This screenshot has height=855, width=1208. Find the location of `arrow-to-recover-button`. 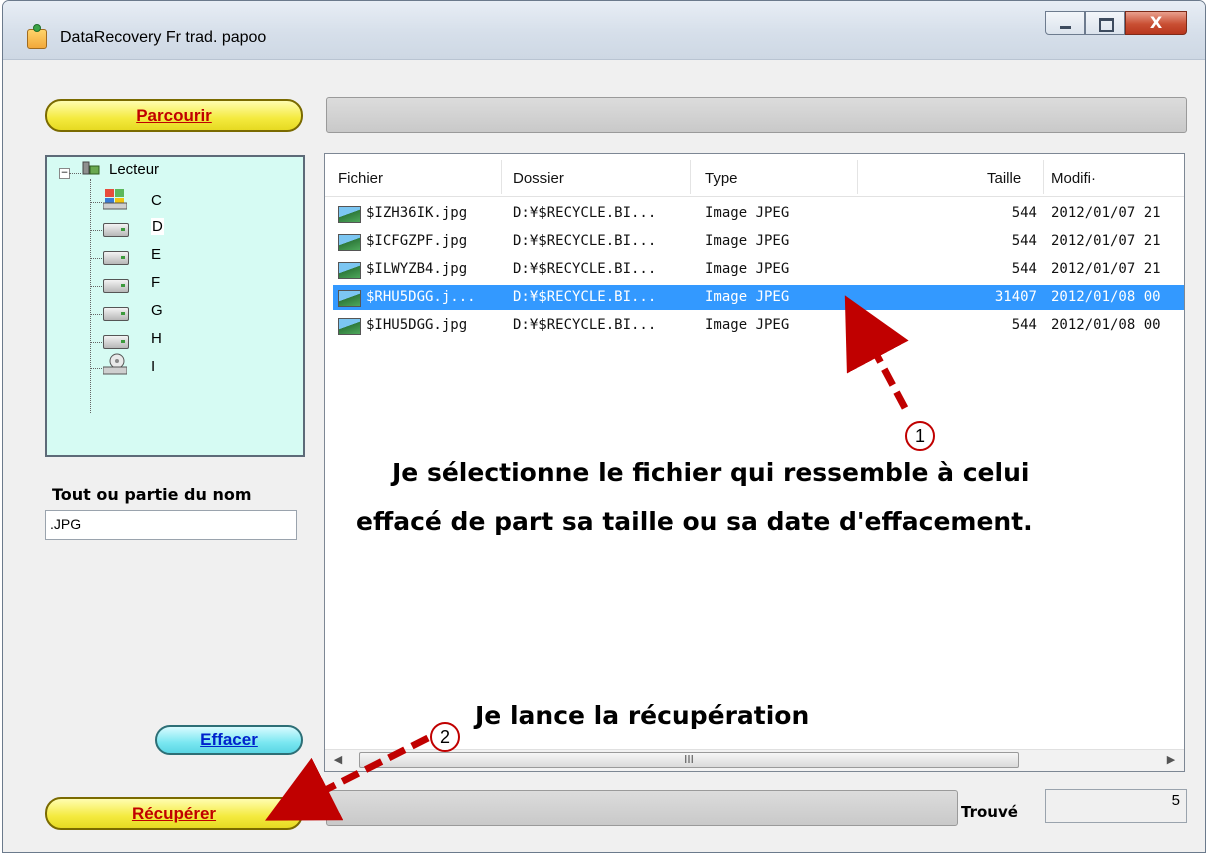

arrow-to-recover-button is located at coordinates (347, 777).